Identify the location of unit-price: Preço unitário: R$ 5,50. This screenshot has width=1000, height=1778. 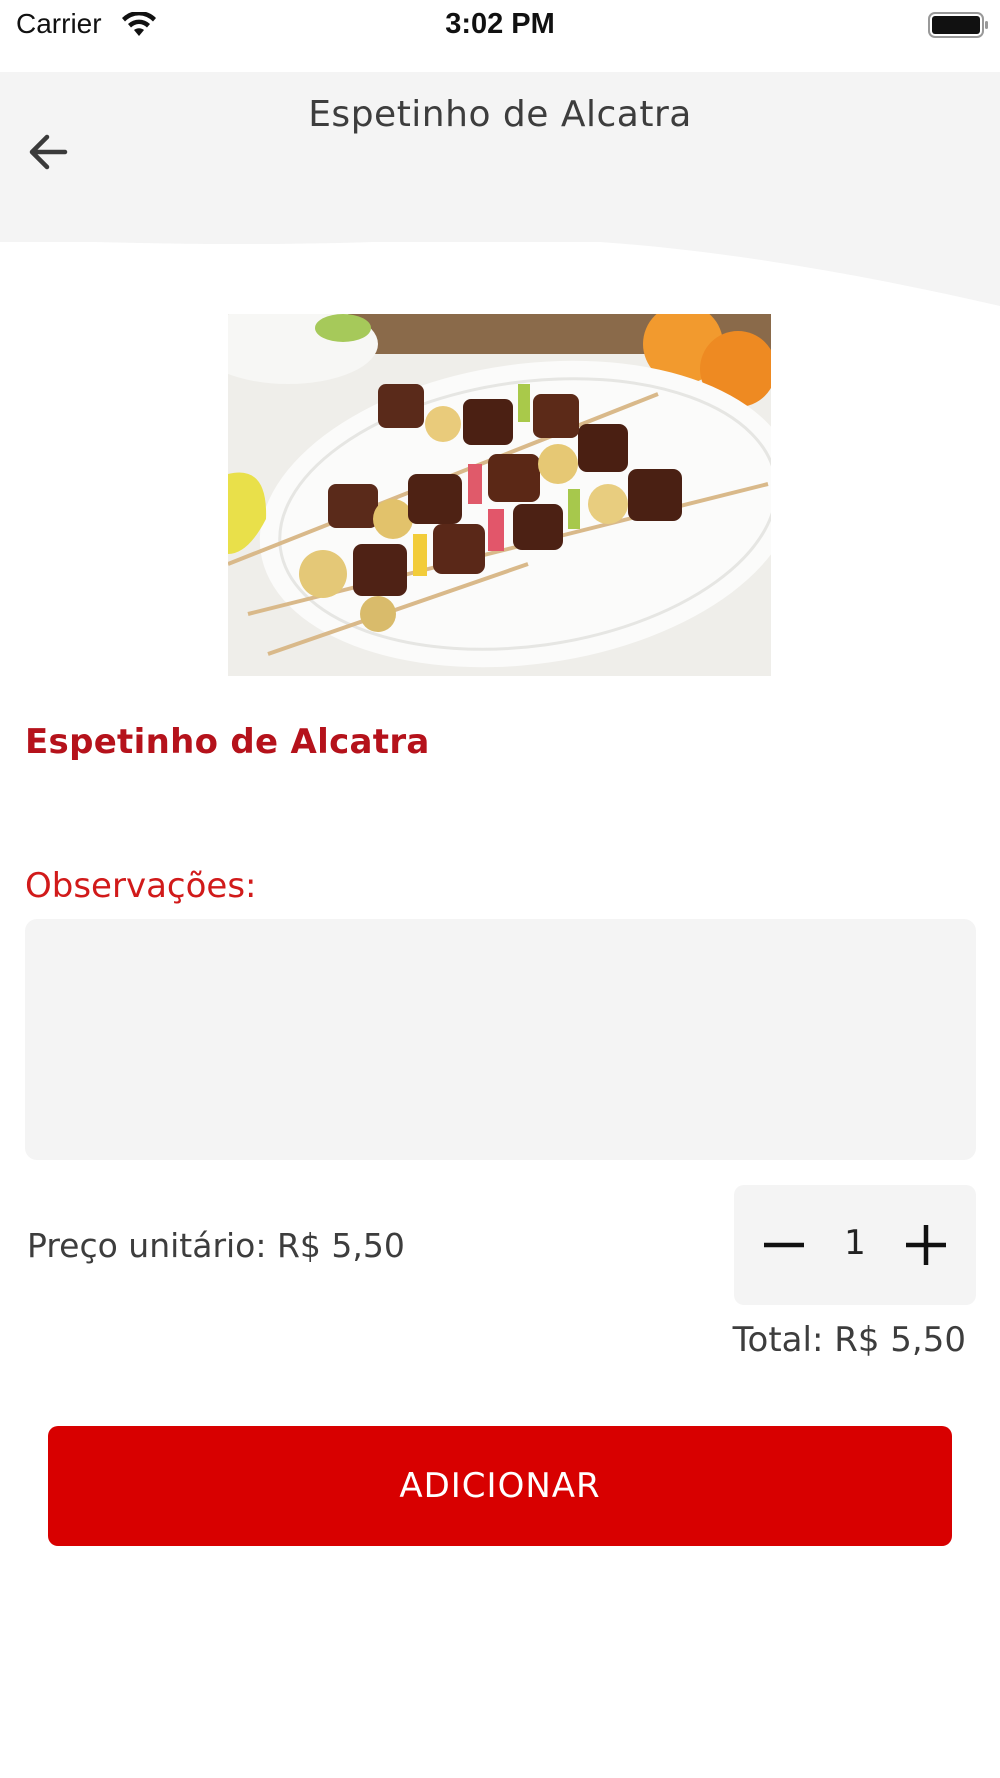
(216, 1245).